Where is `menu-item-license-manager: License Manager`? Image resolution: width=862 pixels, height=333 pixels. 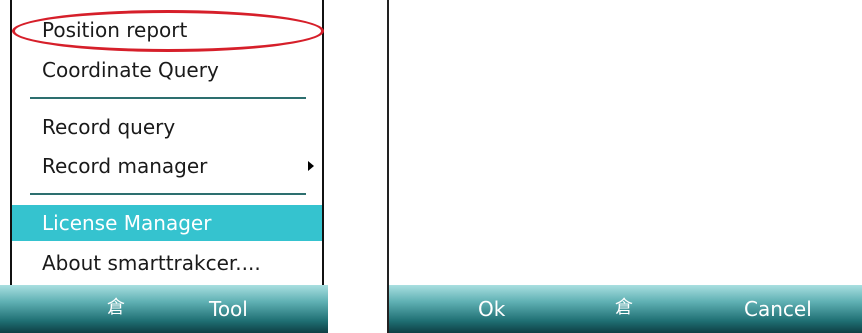
menu-item-license-manager: License Manager is located at coordinates (167, 223).